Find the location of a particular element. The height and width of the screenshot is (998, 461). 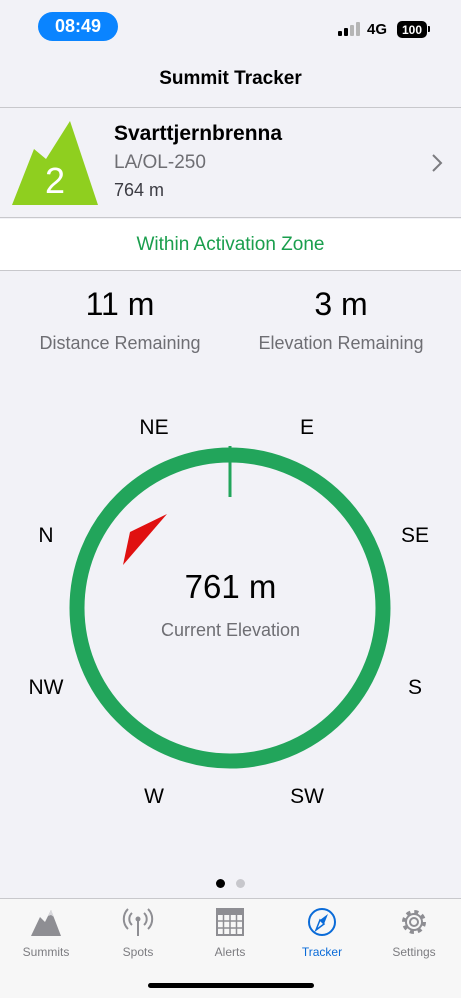

mountain-icon is located at coordinates (46, 923).